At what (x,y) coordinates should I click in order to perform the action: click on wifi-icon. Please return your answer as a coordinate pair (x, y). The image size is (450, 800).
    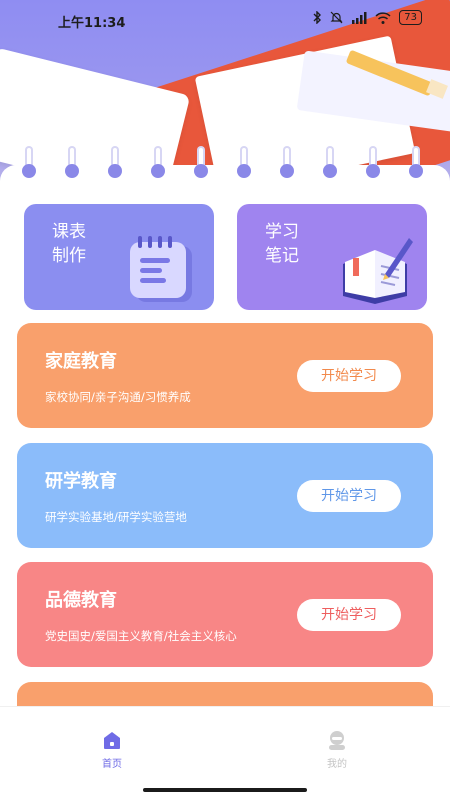
    Looking at the image, I should click on (383, 17).